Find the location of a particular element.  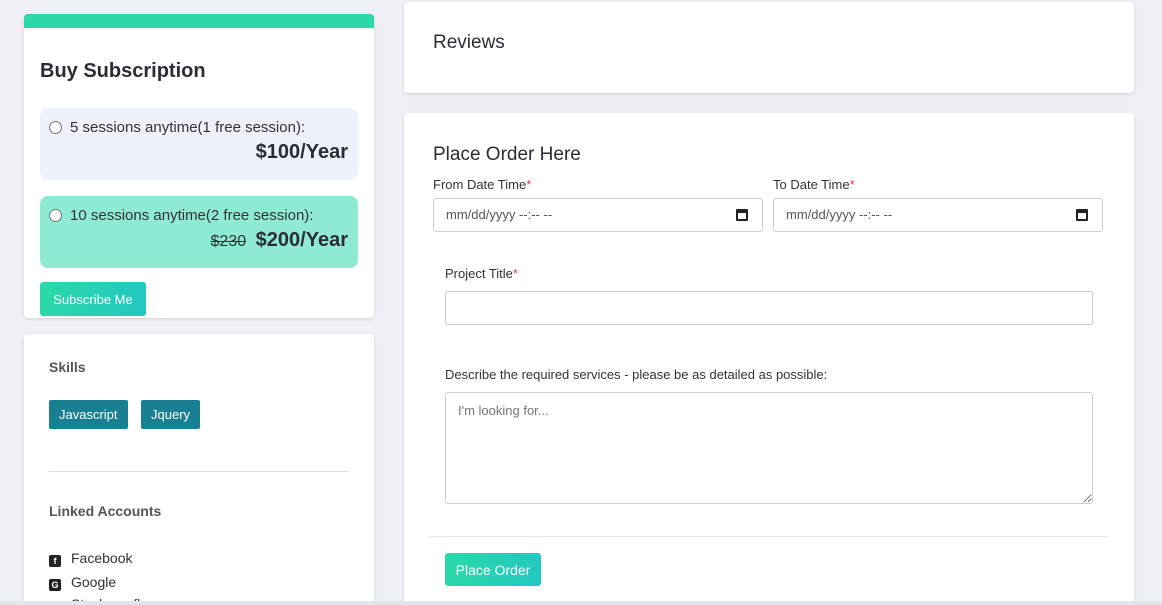

plan-old-price: $230 is located at coordinates (228, 241).